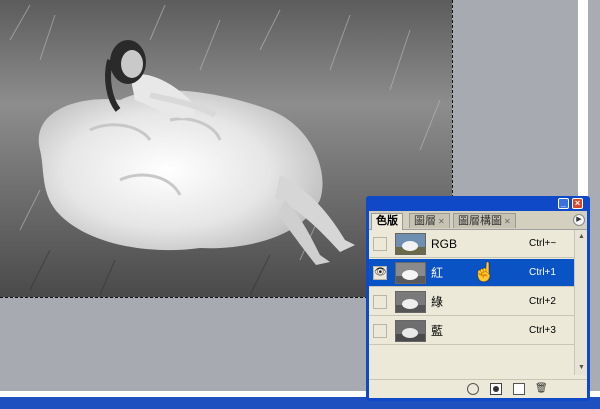 This screenshot has height=409, width=600. What do you see at coordinates (380, 273) in the screenshot?
I see `eye-icon: 👁` at bounding box center [380, 273].